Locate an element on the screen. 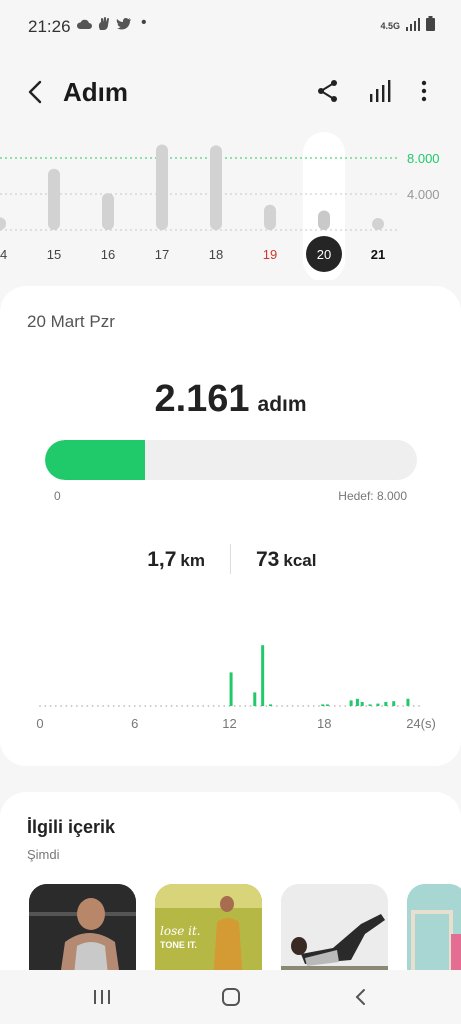  hourly-tick-label: 24(s) is located at coordinates (421, 723).